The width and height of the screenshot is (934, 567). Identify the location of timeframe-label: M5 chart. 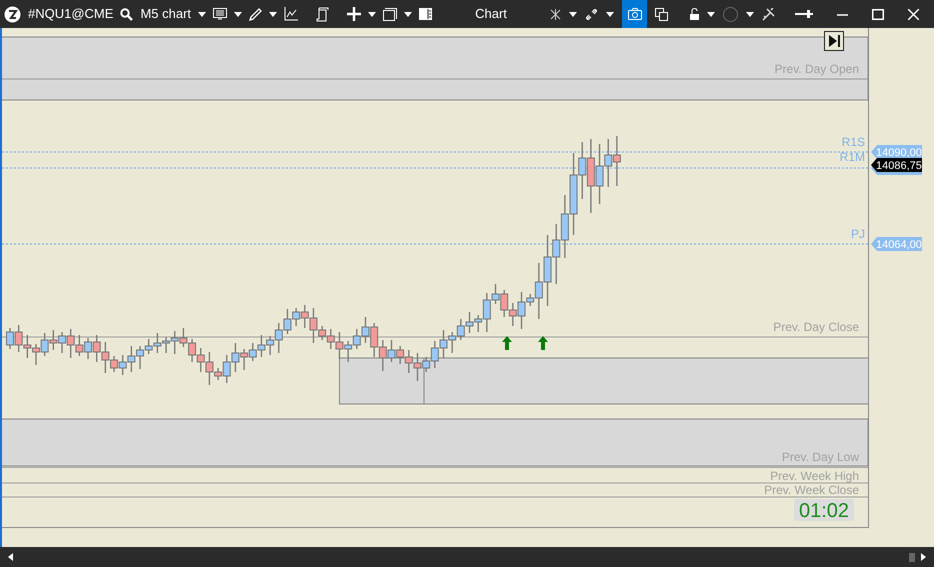
(166, 14).